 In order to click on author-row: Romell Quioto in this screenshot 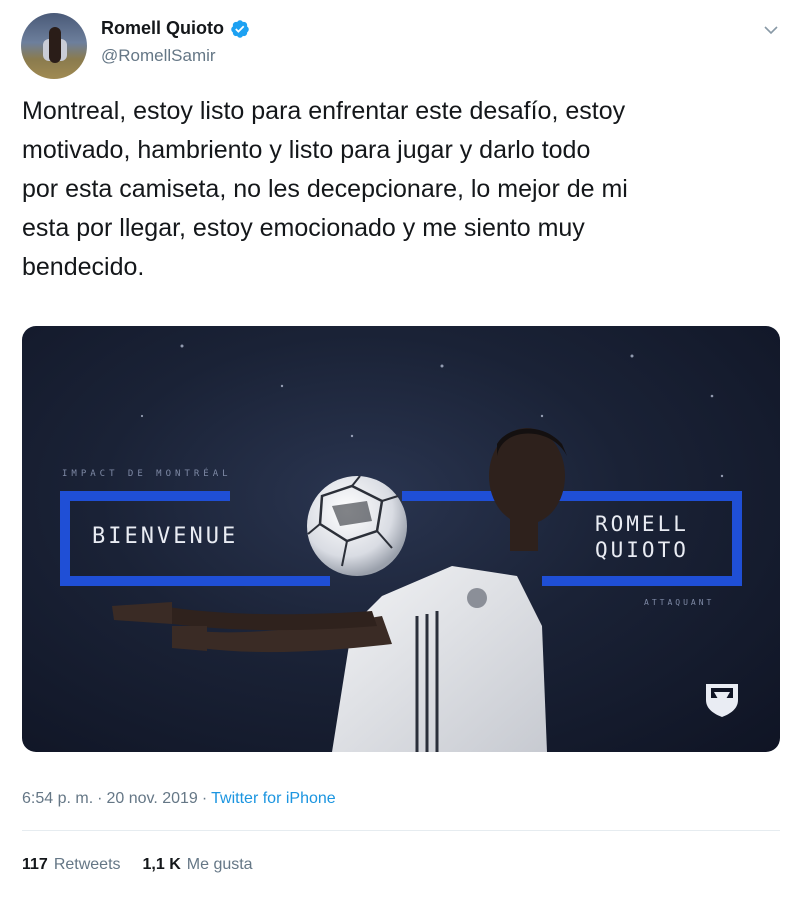, I will do `click(175, 28)`.